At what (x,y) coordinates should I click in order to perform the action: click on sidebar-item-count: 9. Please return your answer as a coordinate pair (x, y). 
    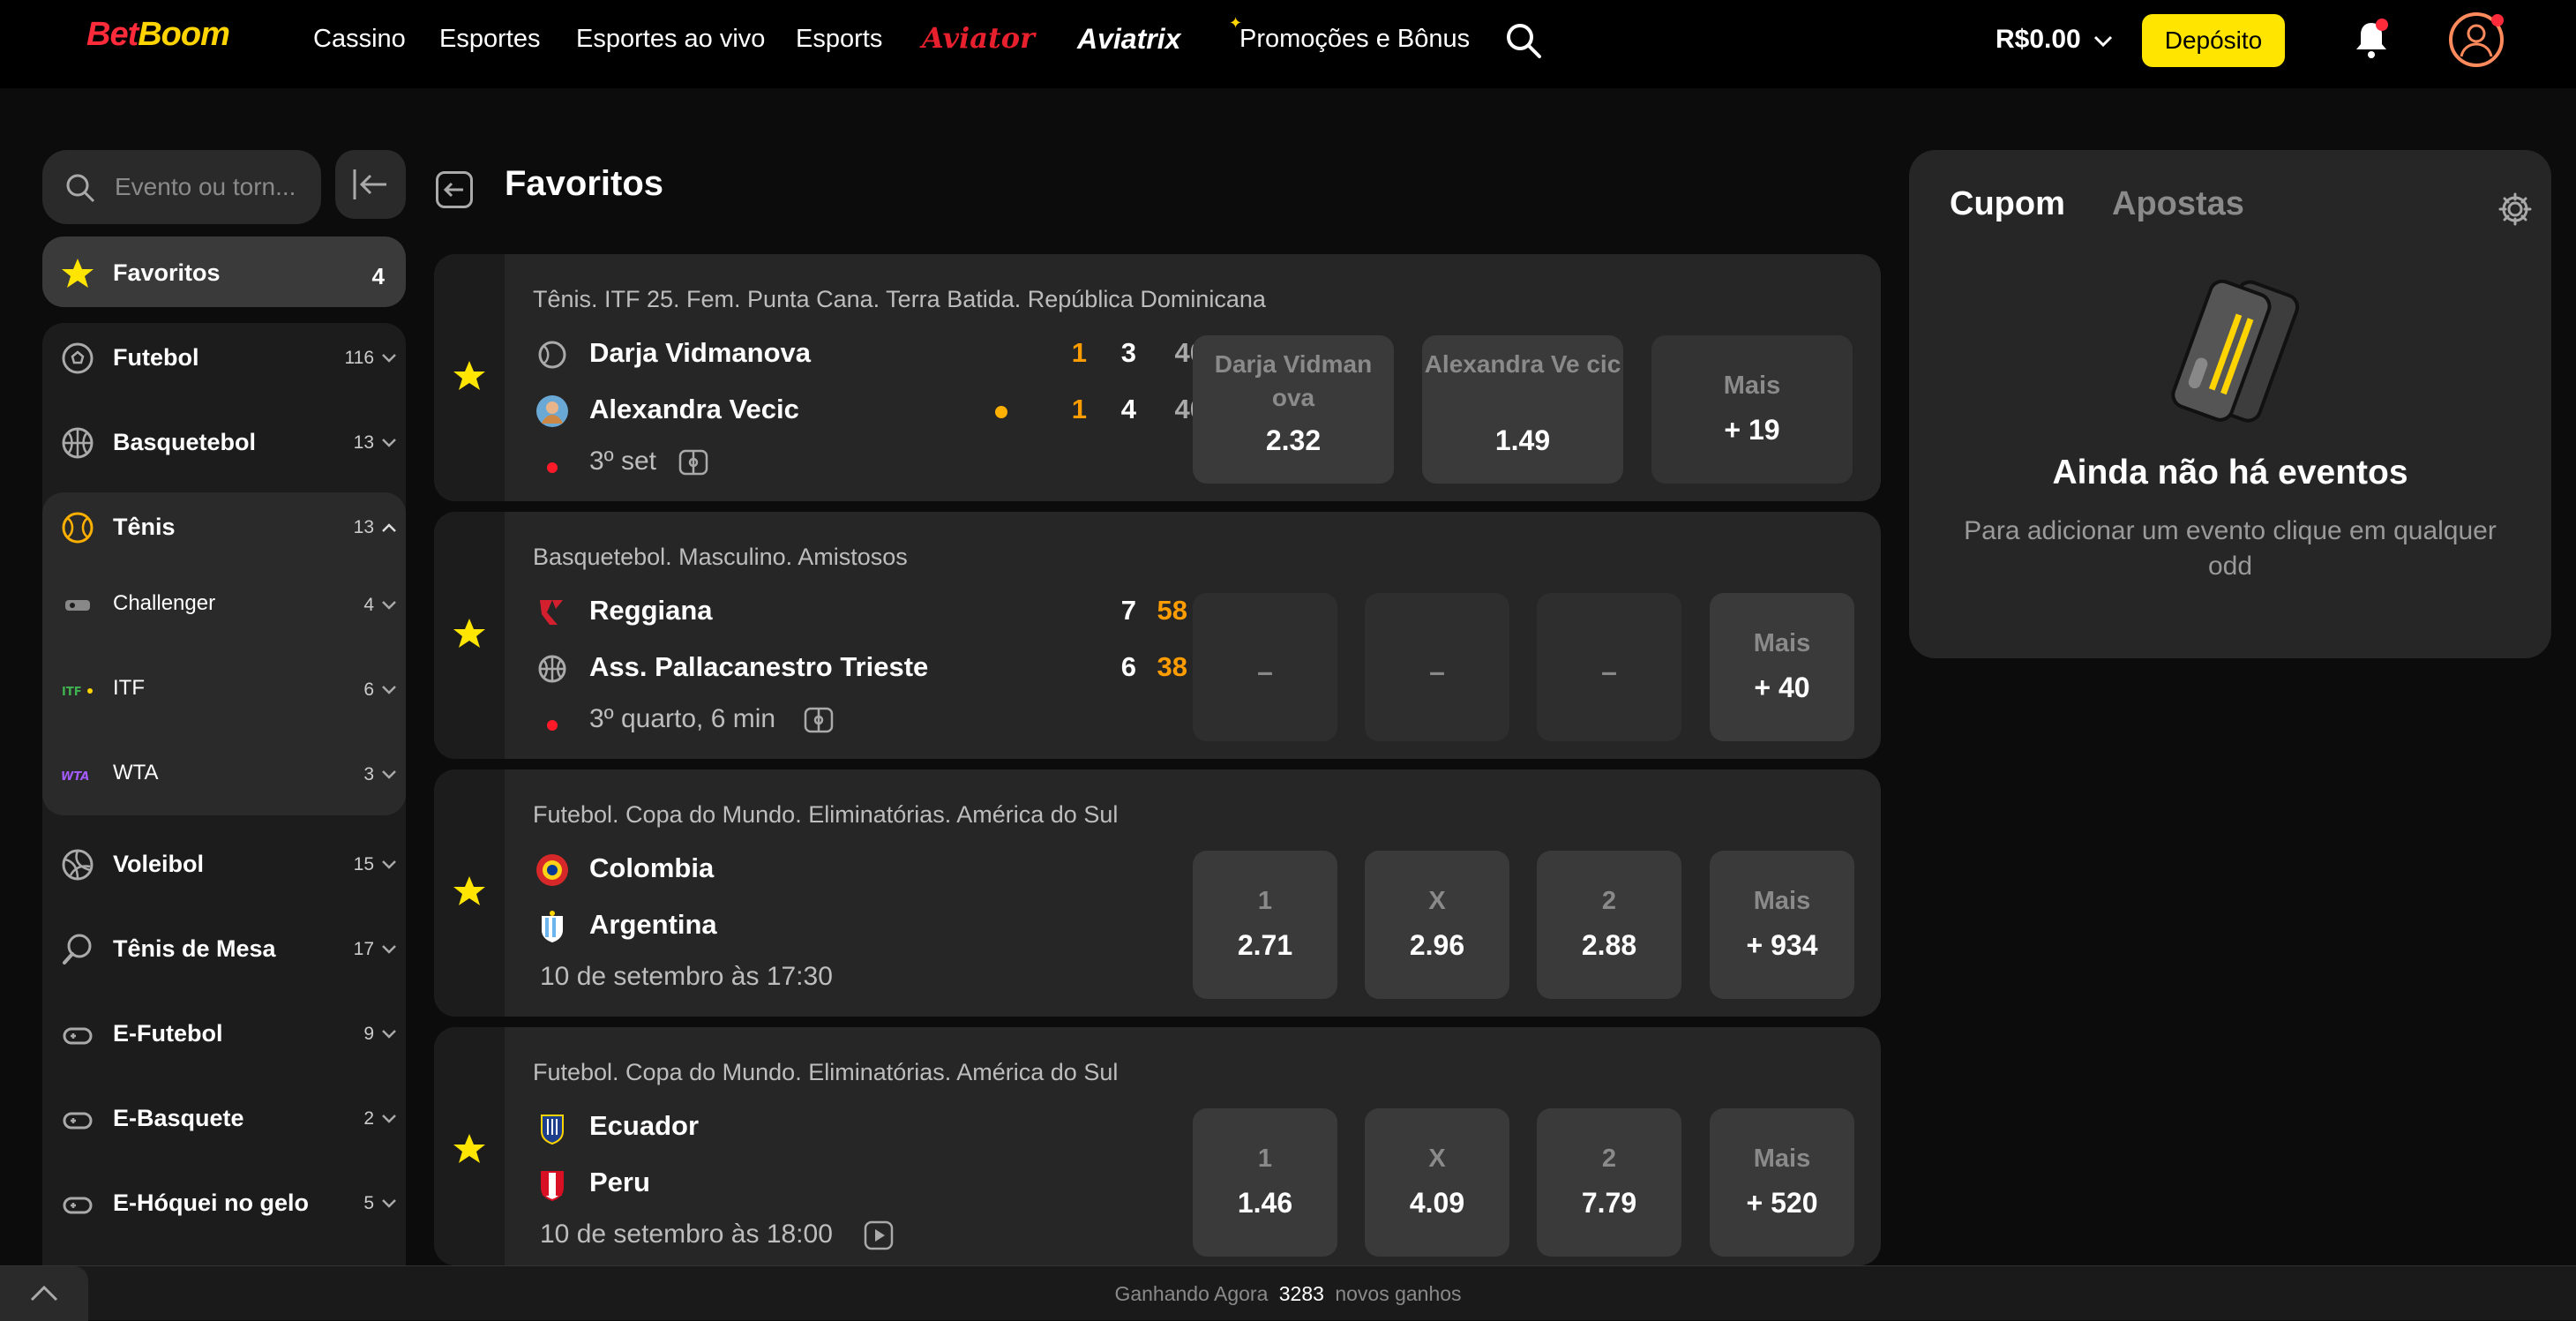
    Looking at the image, I should click on (369, 1034).